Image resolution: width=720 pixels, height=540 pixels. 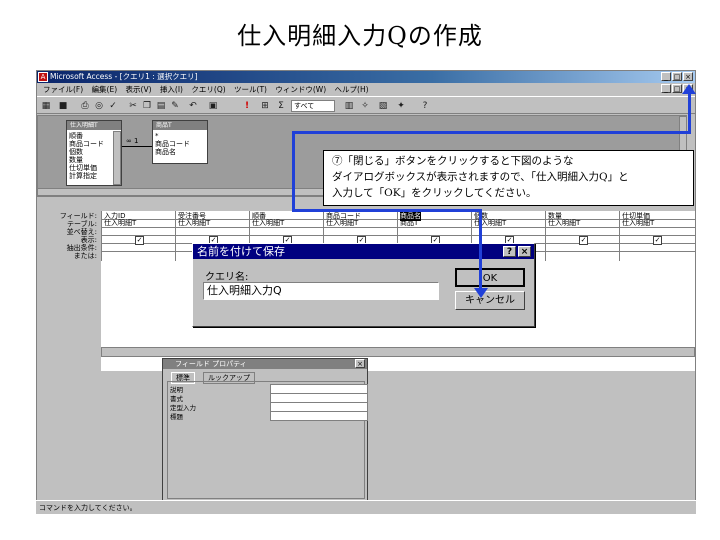 What do you see at coordinates (86, 156) in the screenshot?
I see `table-purchase-detail-fields: 順番 商品コード 個数 数量 仕切単価 計算指定` at bounding box center [86, 156].